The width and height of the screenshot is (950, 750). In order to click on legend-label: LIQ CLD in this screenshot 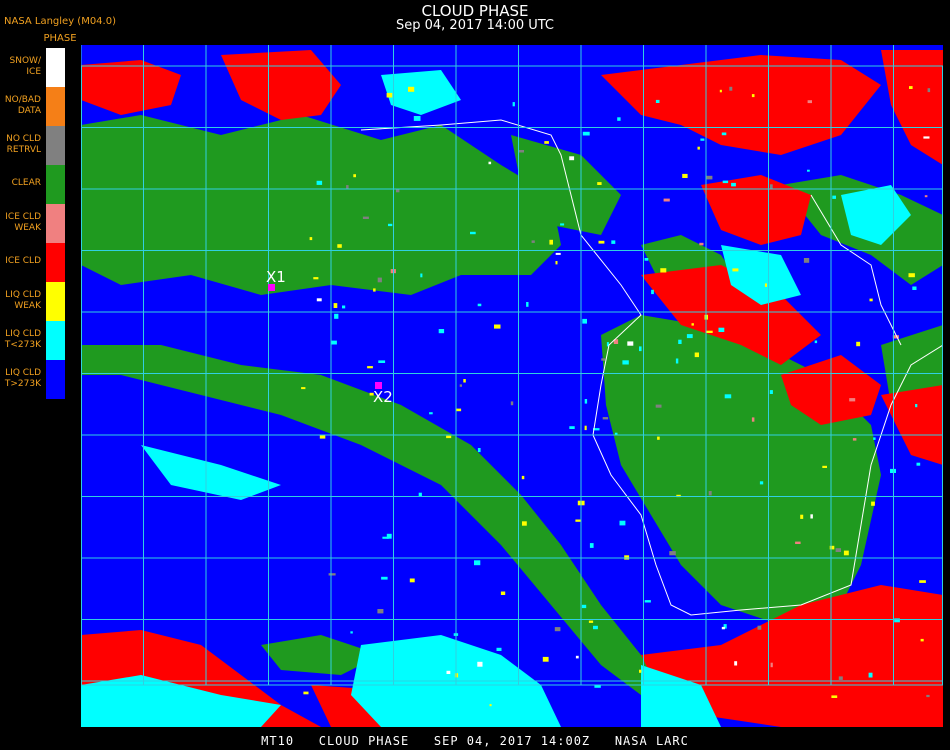, I will do `click(23, 373)`.